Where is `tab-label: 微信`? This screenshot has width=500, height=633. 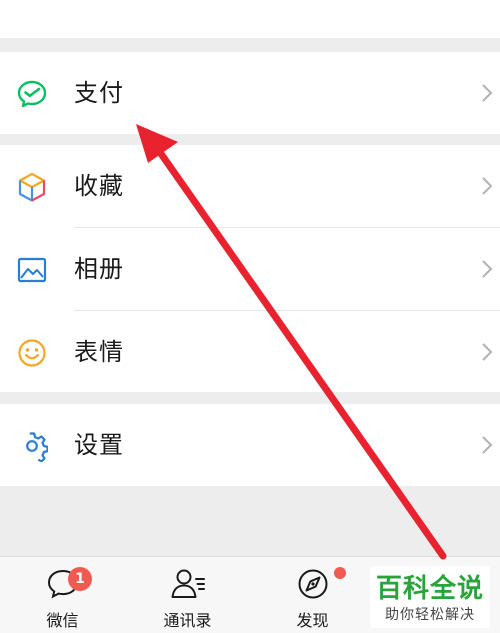 tab-label: 微信 is located at coordinates (62, 620).